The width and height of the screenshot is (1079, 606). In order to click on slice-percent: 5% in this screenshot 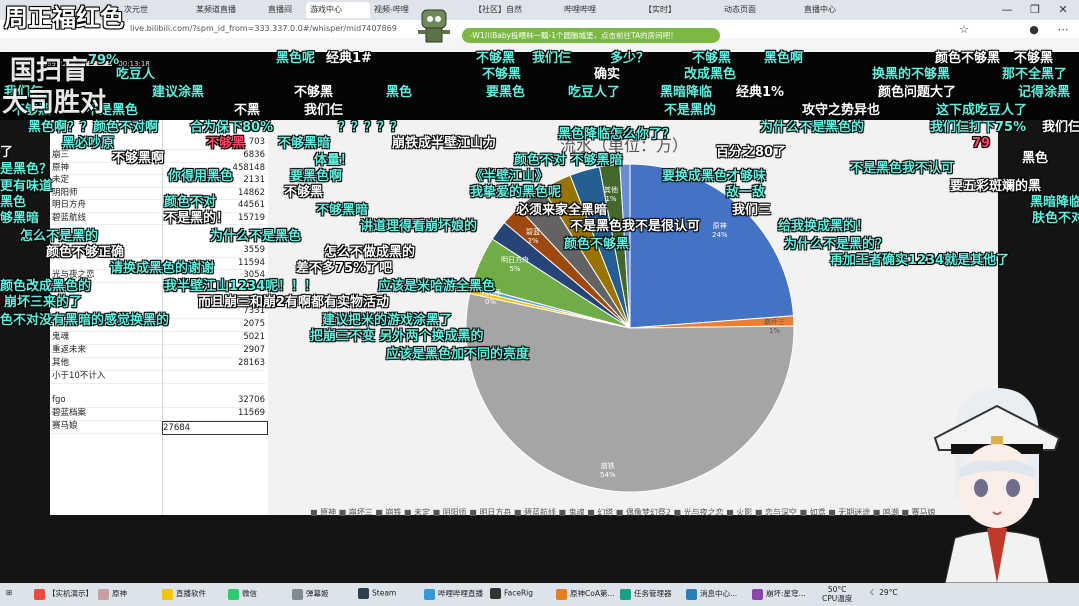, I will do `click(515, 269)`.